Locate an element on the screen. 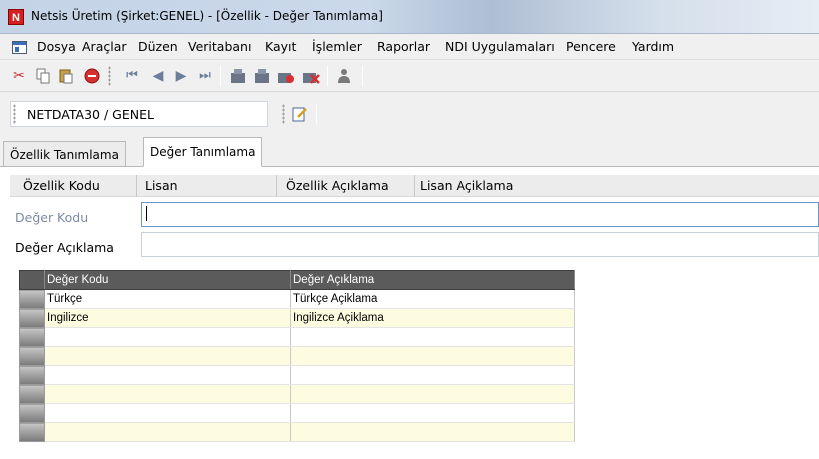 This screenshot has width=819, height=459. first-record-icon: ⏮ is located at coordinates (132, 76).